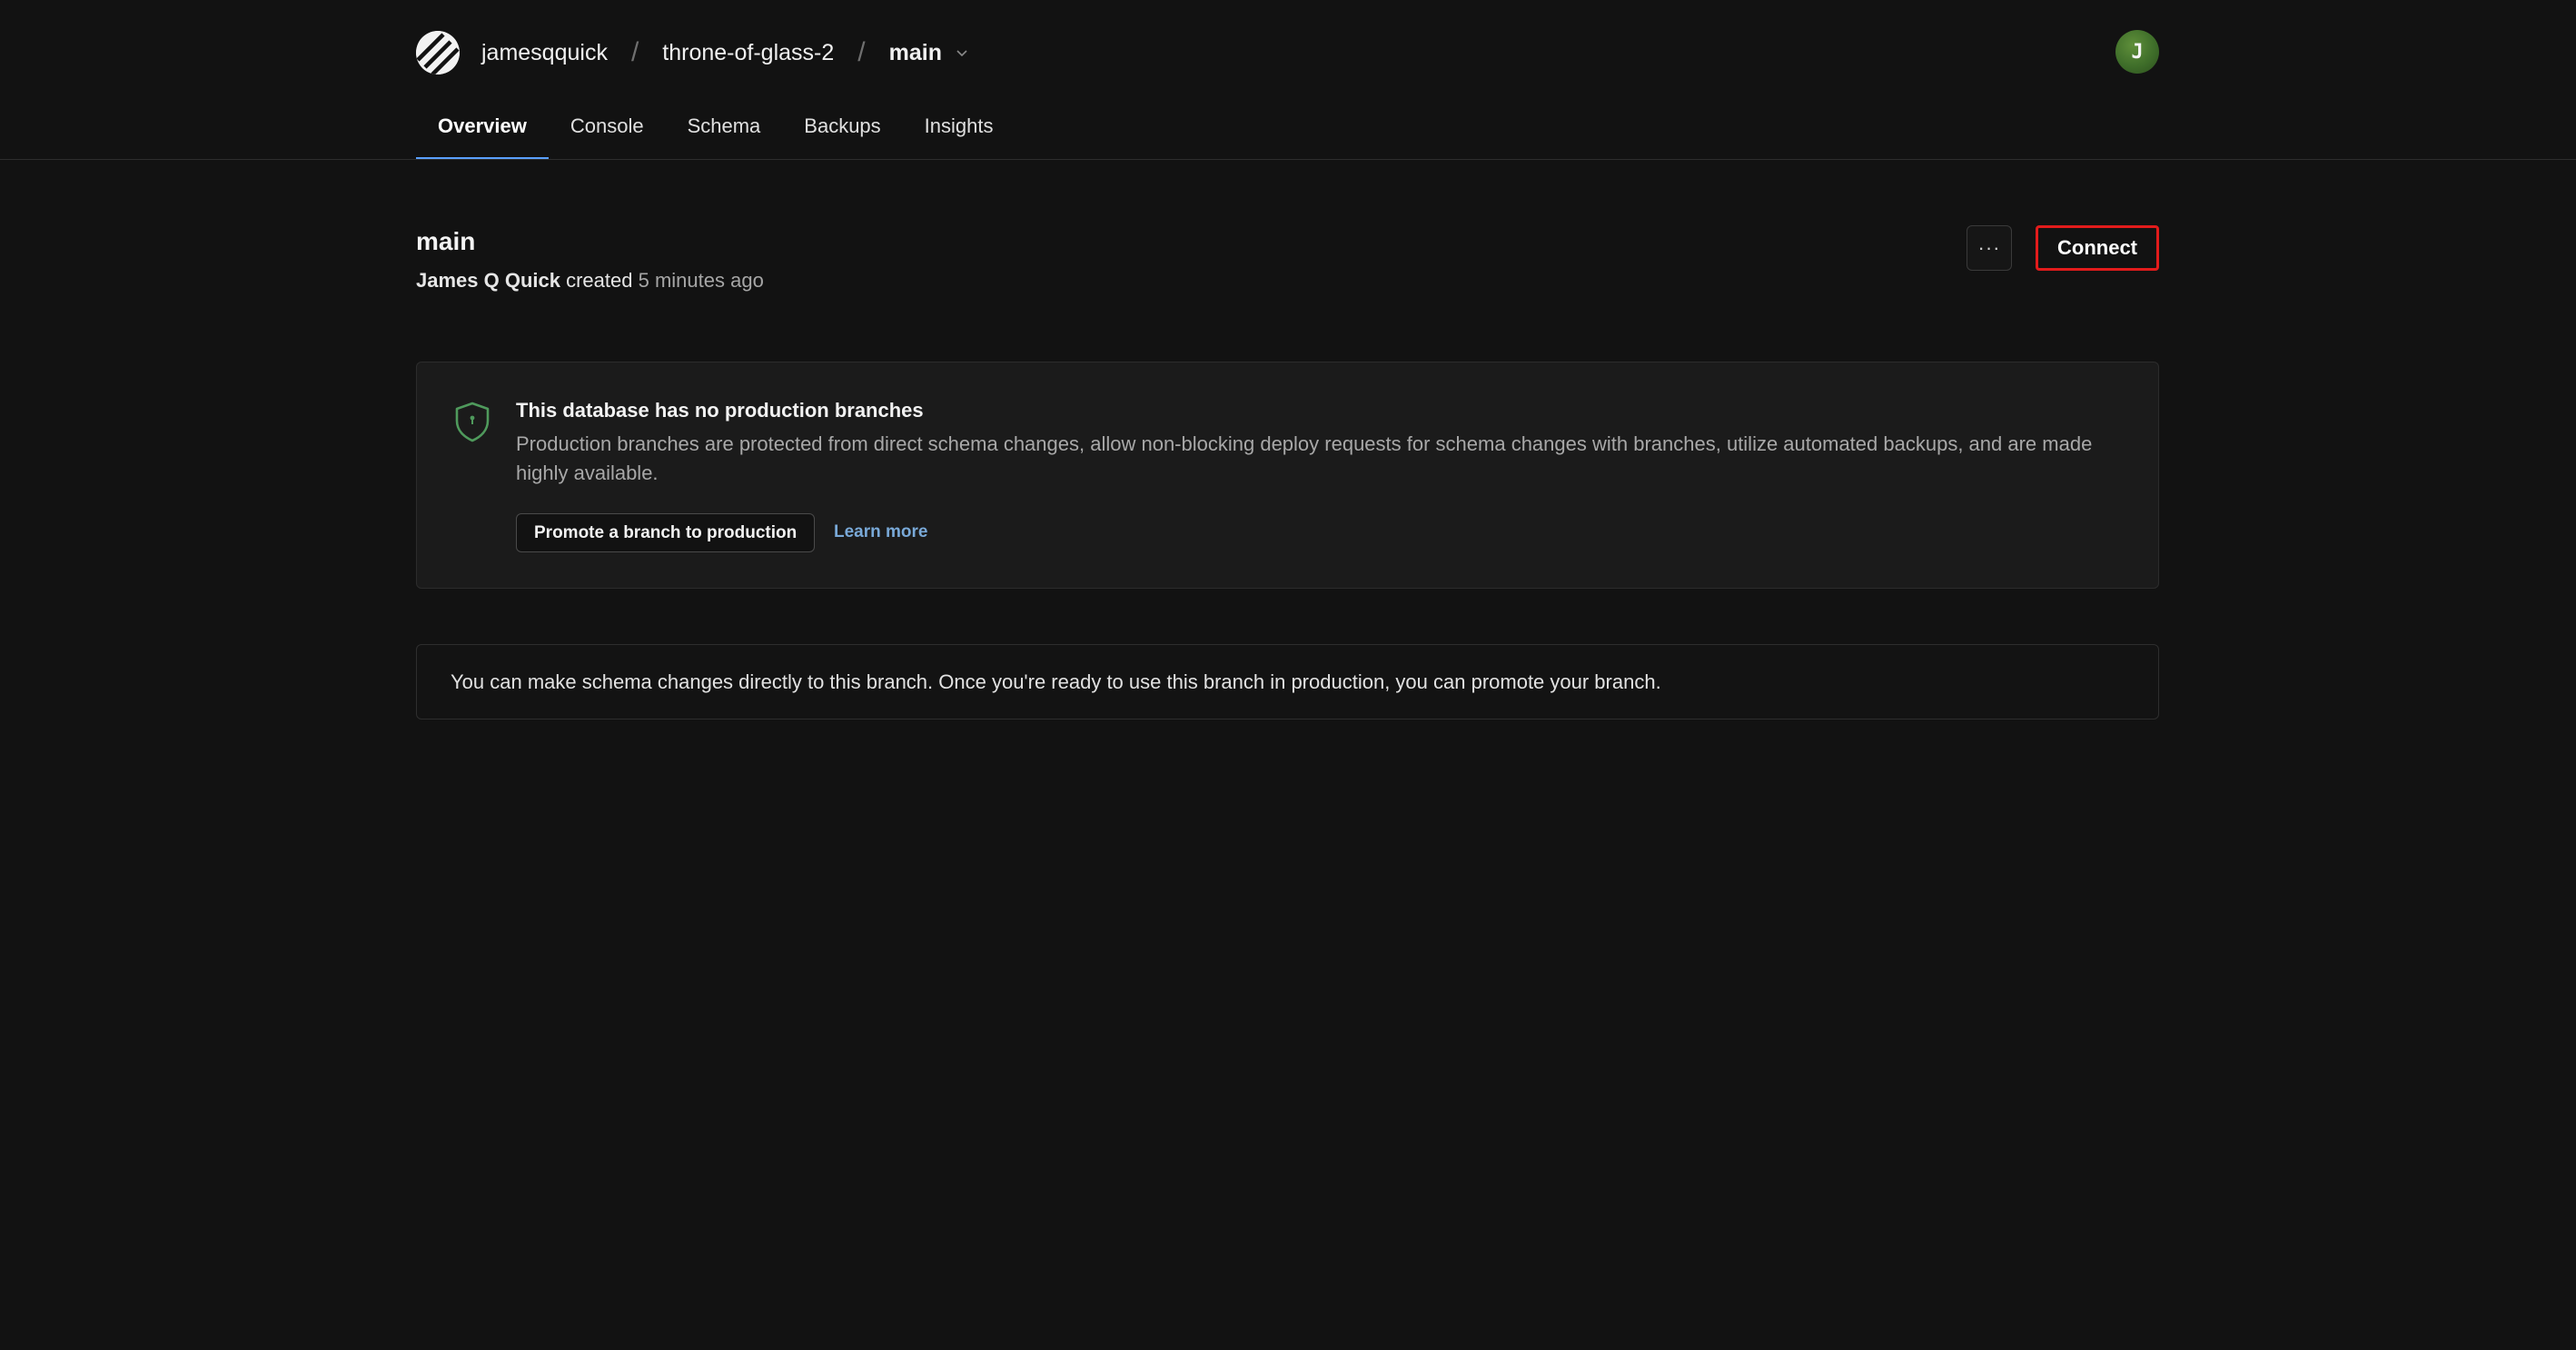 This screenshot has height=1350, width=2576. I want to click on branch-created-time: 5 minutes ago, so click(701, 280).